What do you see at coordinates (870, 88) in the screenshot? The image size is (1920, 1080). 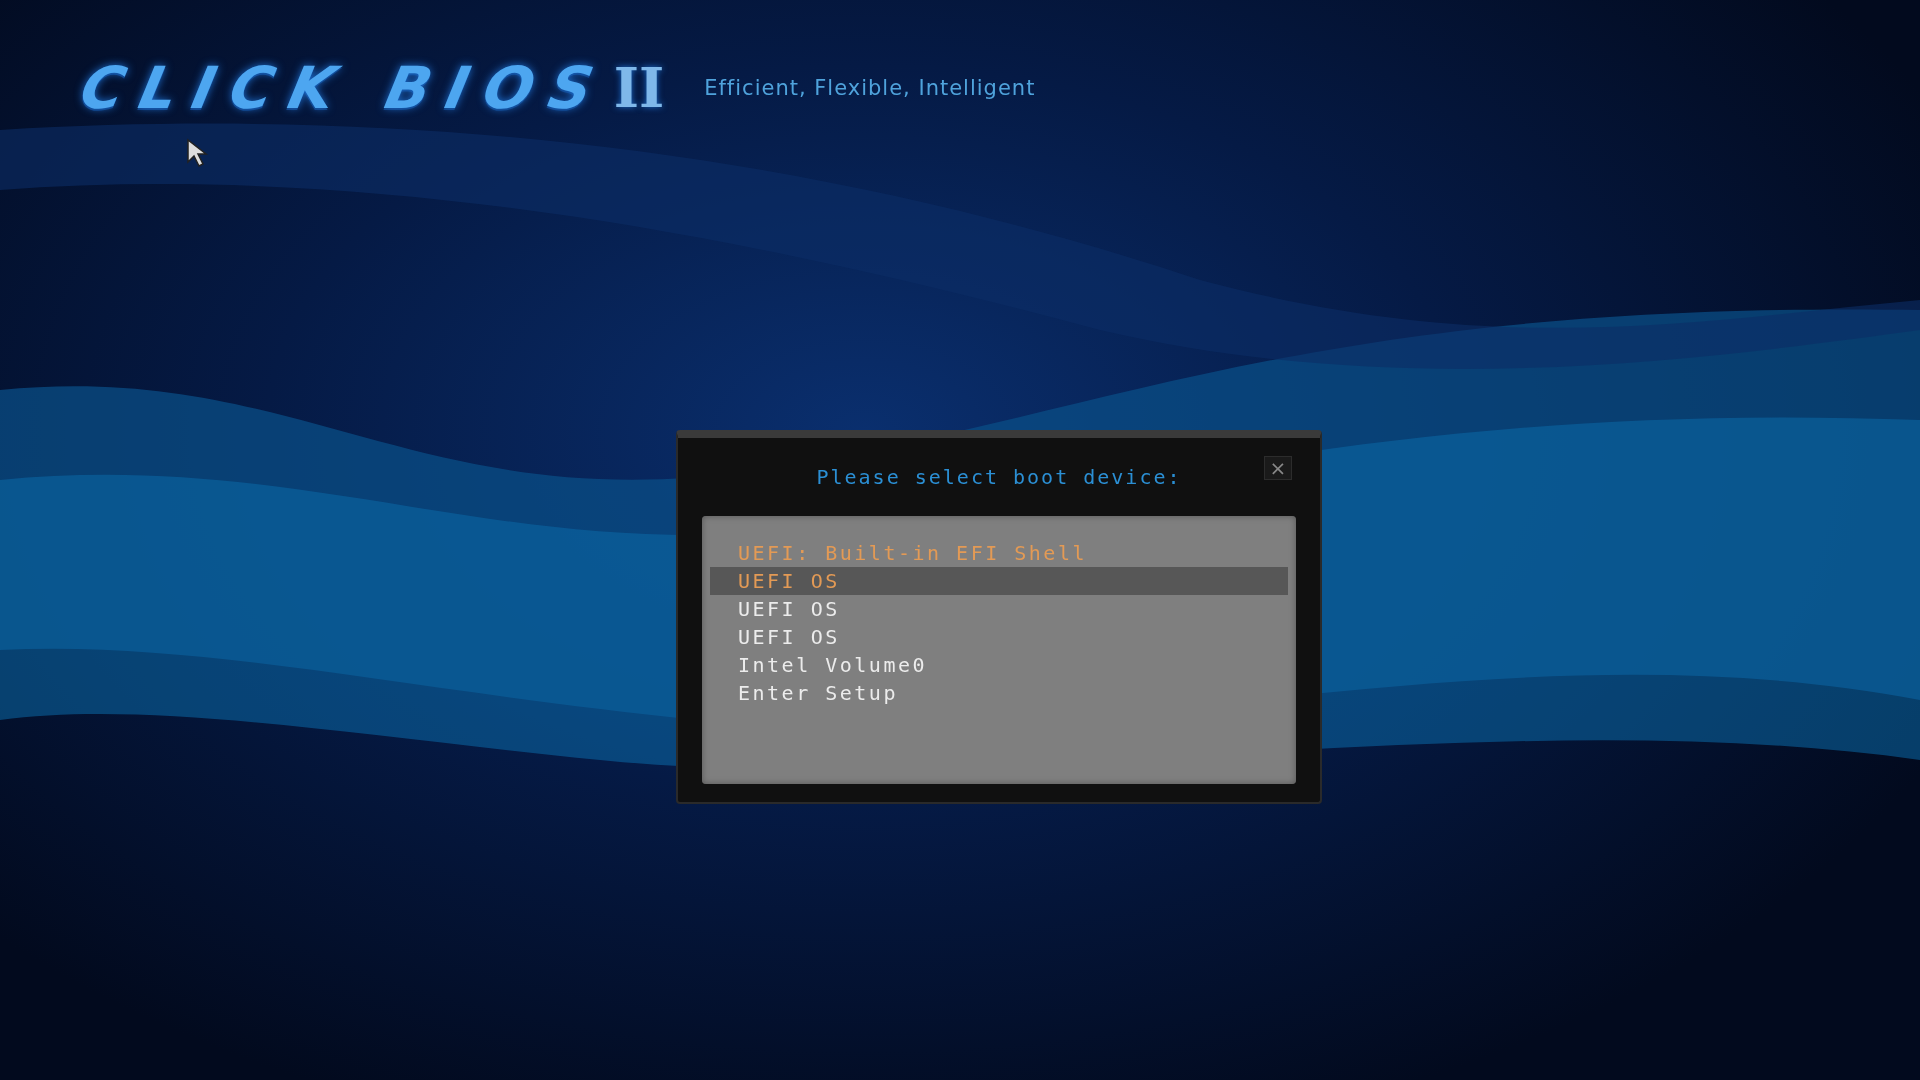 I see `tagline: Efficient, Flexible, Intelligent` at bounding box center [870, 88].